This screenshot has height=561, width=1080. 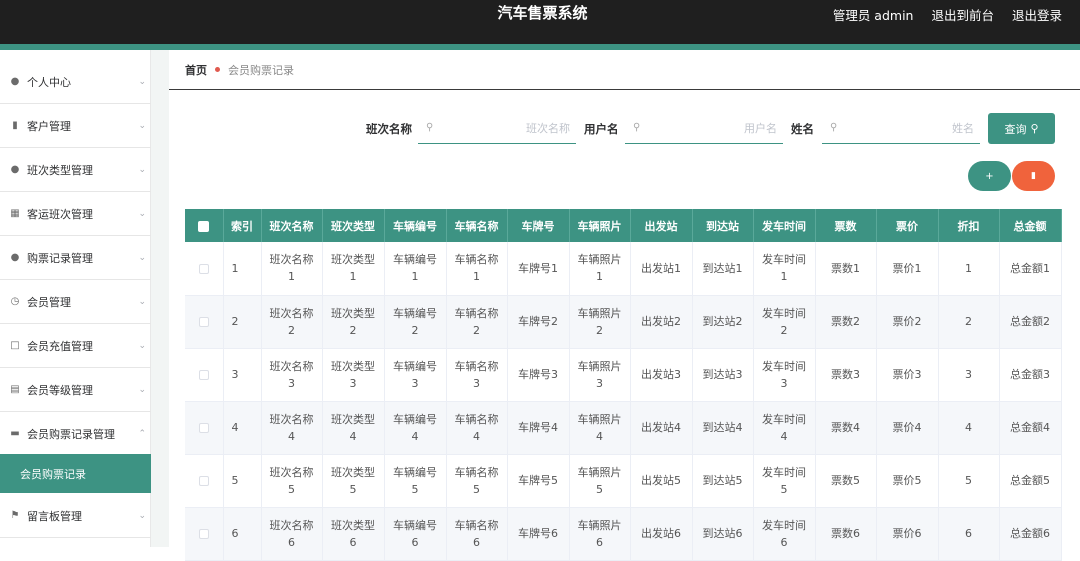 What do you see at coordinates (415, 269) in the screenshot?
I see `table-cell: 车辆编号1` at bounding box center [415, 269].